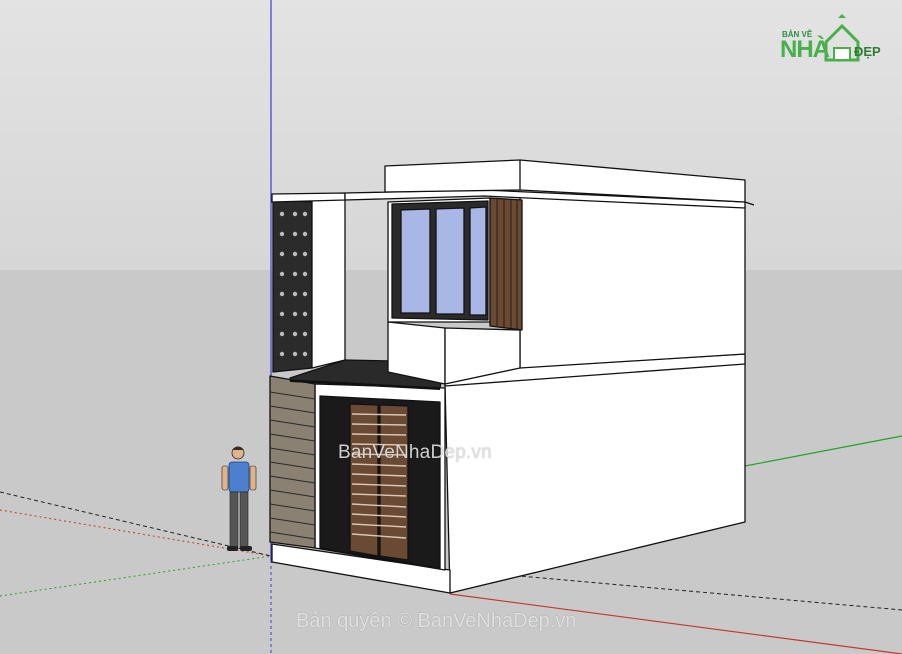  What do you see at coordinates (867, 51) in the screenshot?
I see `logo-dep-text: ĐẸP` at bounding box center [867, 51].